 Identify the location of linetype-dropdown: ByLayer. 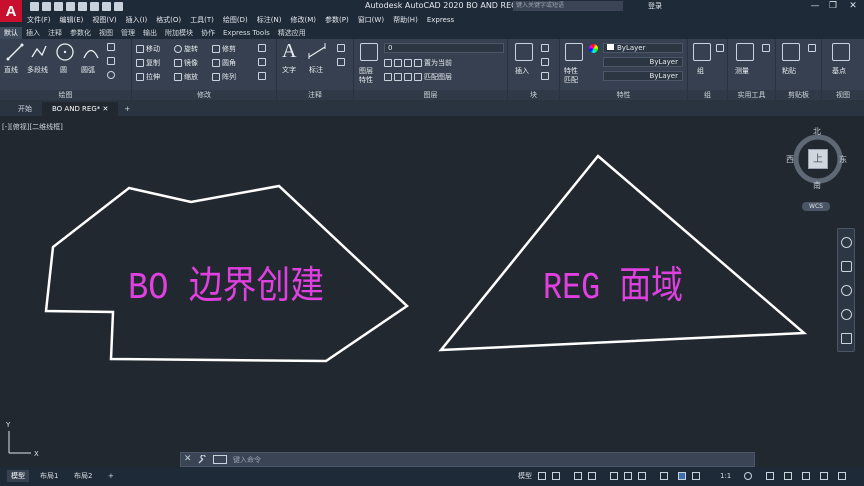
(643, 62).